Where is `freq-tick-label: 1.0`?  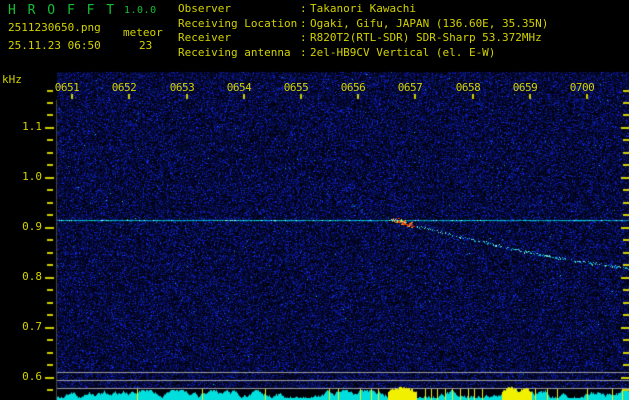
freq-tick-label: 1.0 is located at coordinates (32, 176).